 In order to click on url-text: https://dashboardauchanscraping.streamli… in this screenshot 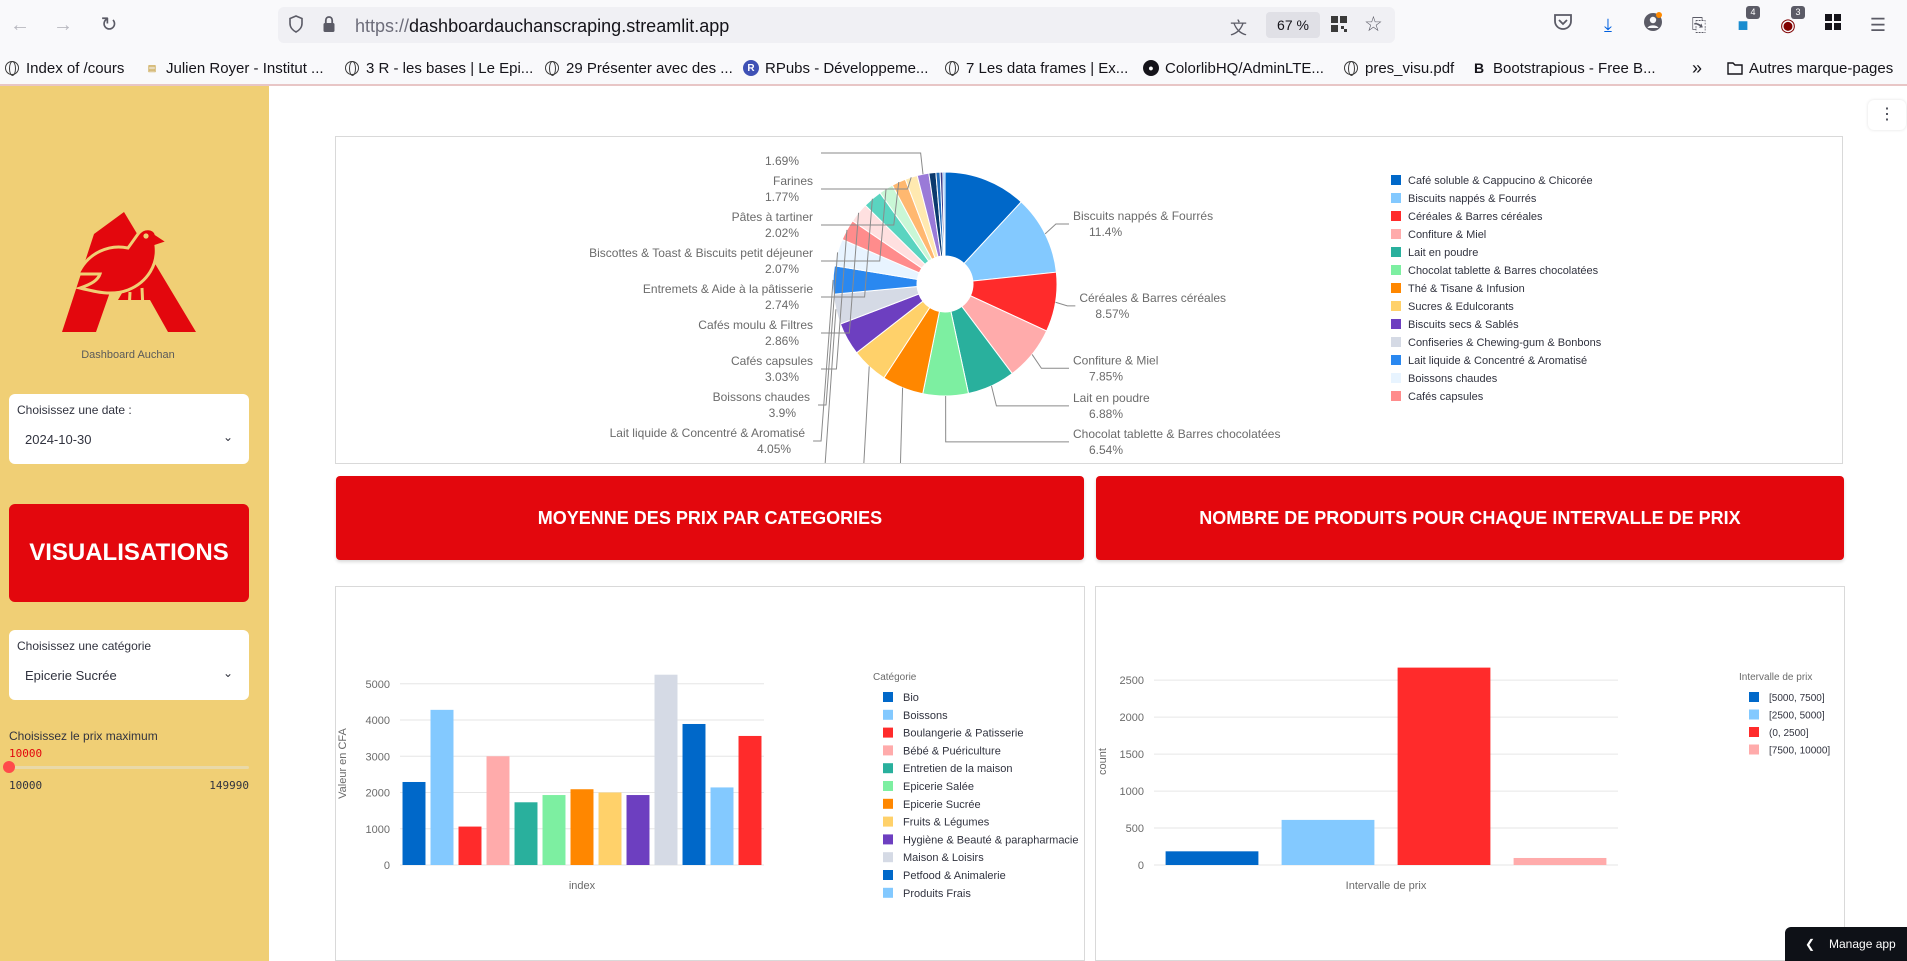, I will do `click(542, 26)`.